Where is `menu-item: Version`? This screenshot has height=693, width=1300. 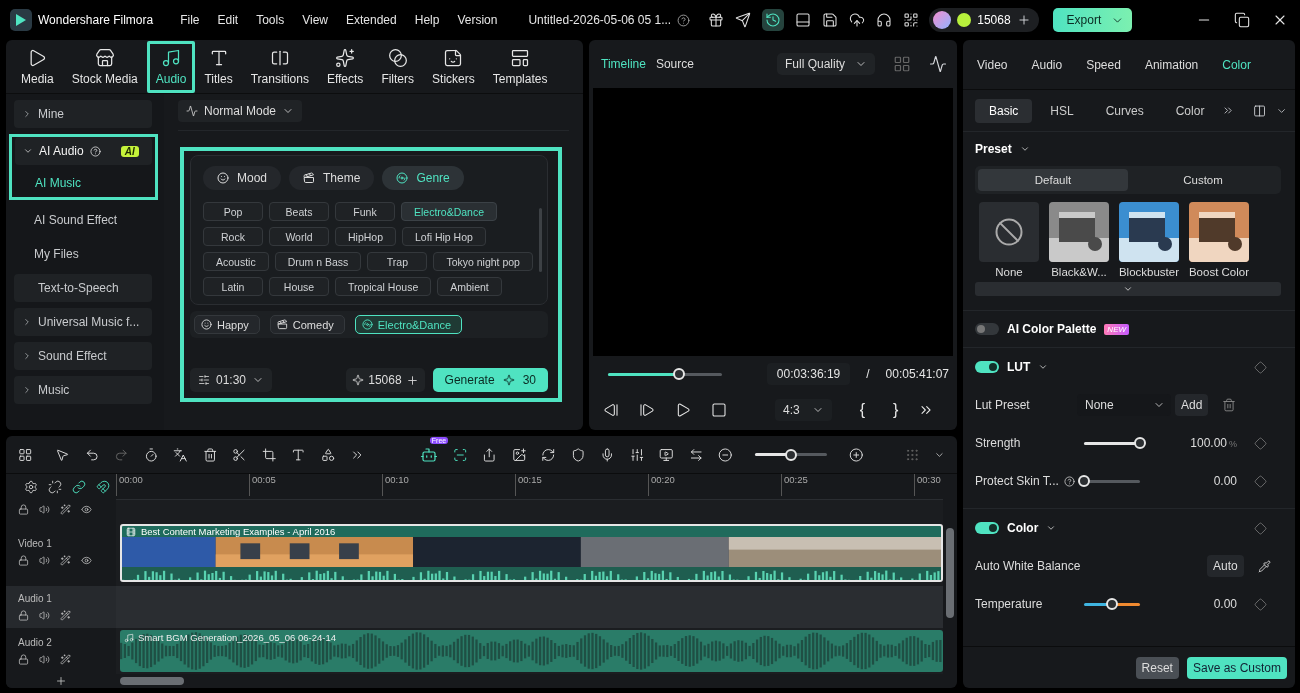 menu-item: Version is located at coordinates (477, 20).